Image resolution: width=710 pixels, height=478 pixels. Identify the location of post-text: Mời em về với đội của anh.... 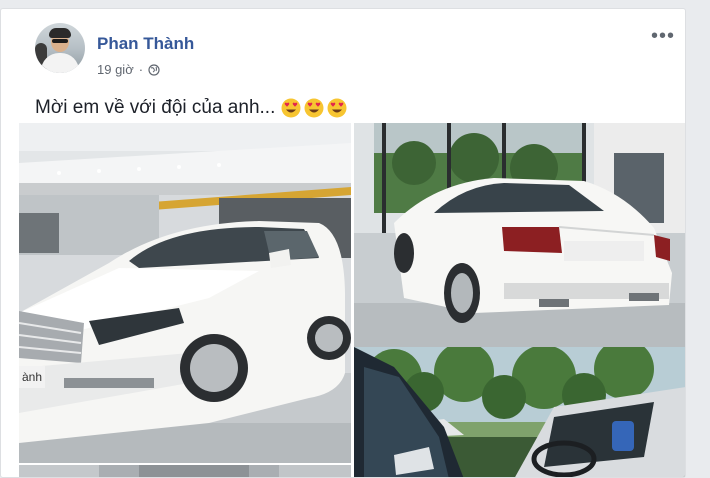
(155, 107).